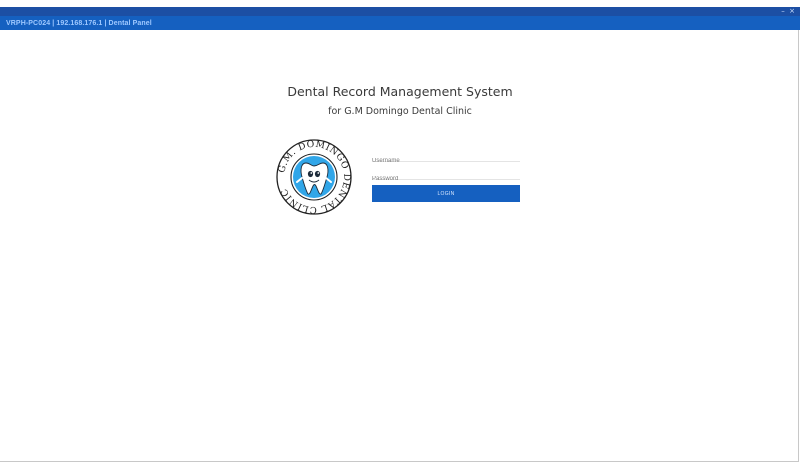 Image resolution: width=800 pixels, height=463 pixels. Describe the element at coordinates (446, 193) in the screenshot. I see `login-button: LOGIN` at that location.